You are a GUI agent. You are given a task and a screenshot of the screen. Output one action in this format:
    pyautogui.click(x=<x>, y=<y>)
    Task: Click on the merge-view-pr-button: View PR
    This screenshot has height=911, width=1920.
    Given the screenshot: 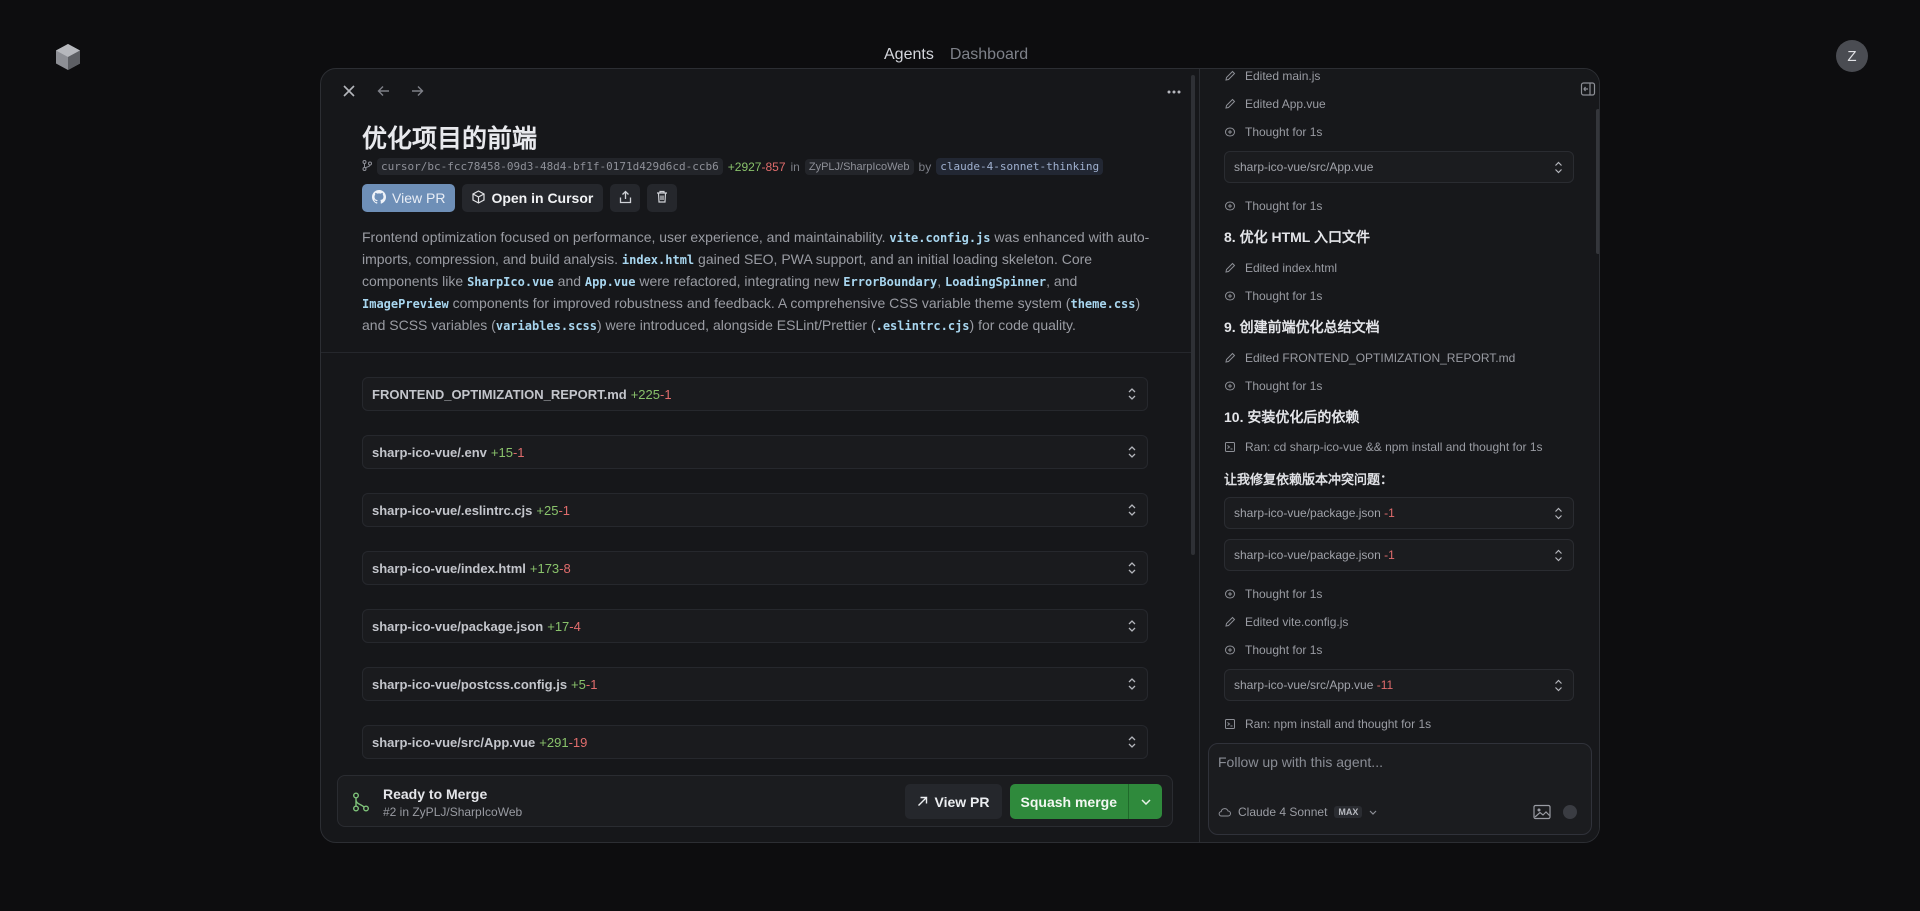 What is the action you would take?
    pyautogui.click(x=953, y=801)
    